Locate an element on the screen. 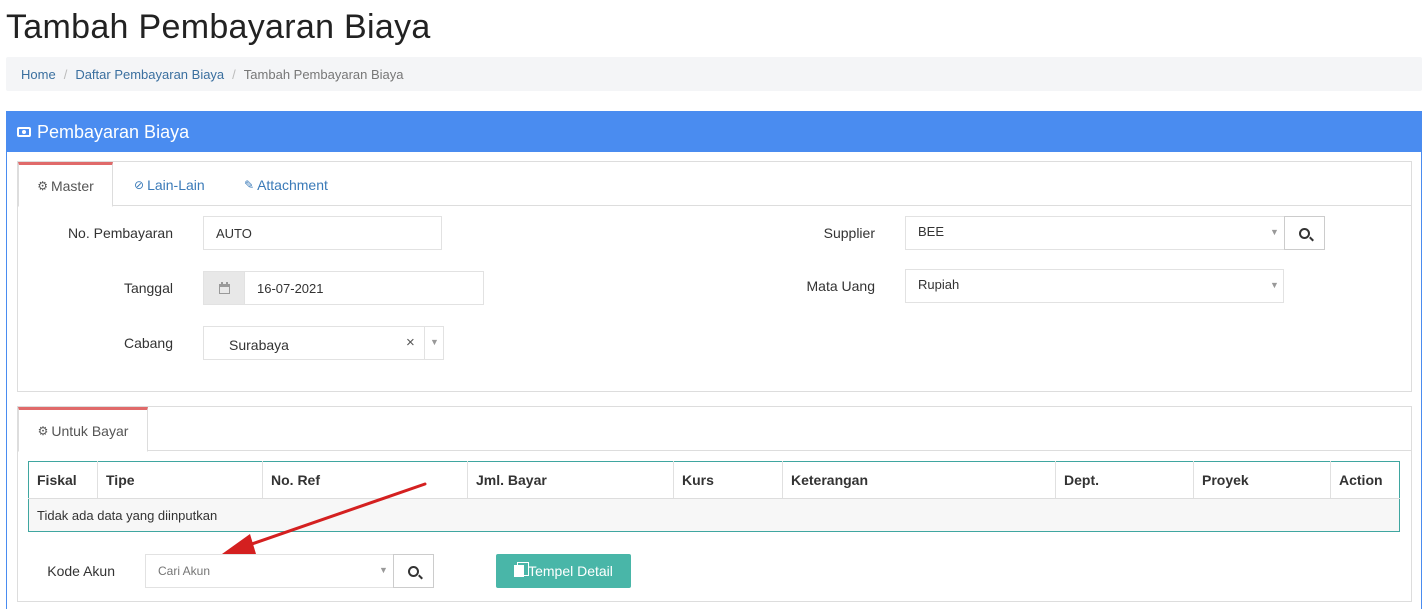 The image size is (1423, 609). tab-label: Master is located at coordinates (72, 185).